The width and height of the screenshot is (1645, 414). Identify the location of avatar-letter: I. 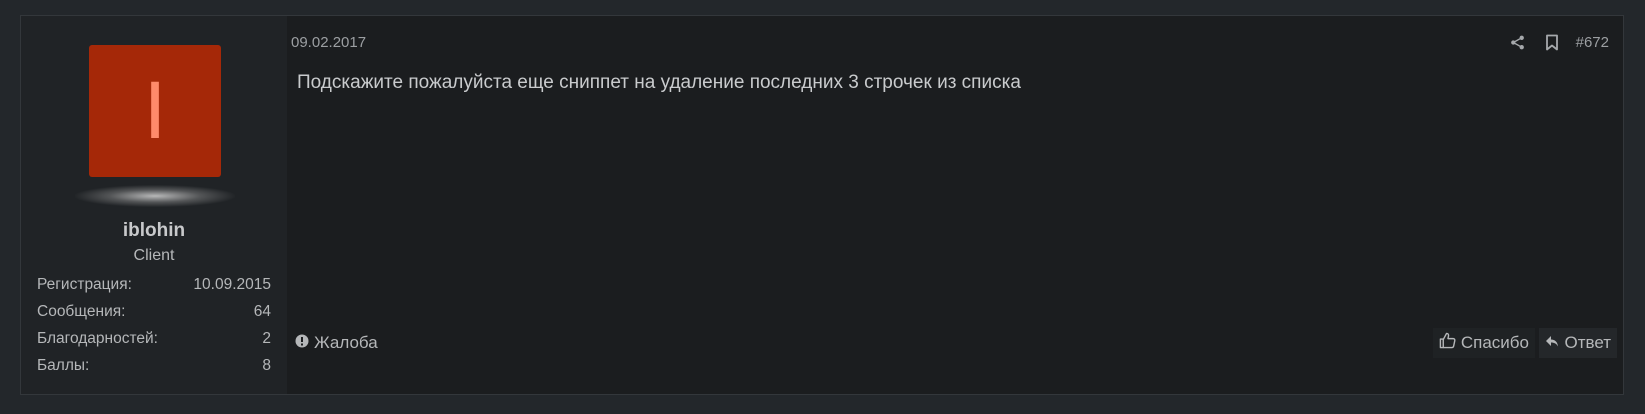
(155, 110).